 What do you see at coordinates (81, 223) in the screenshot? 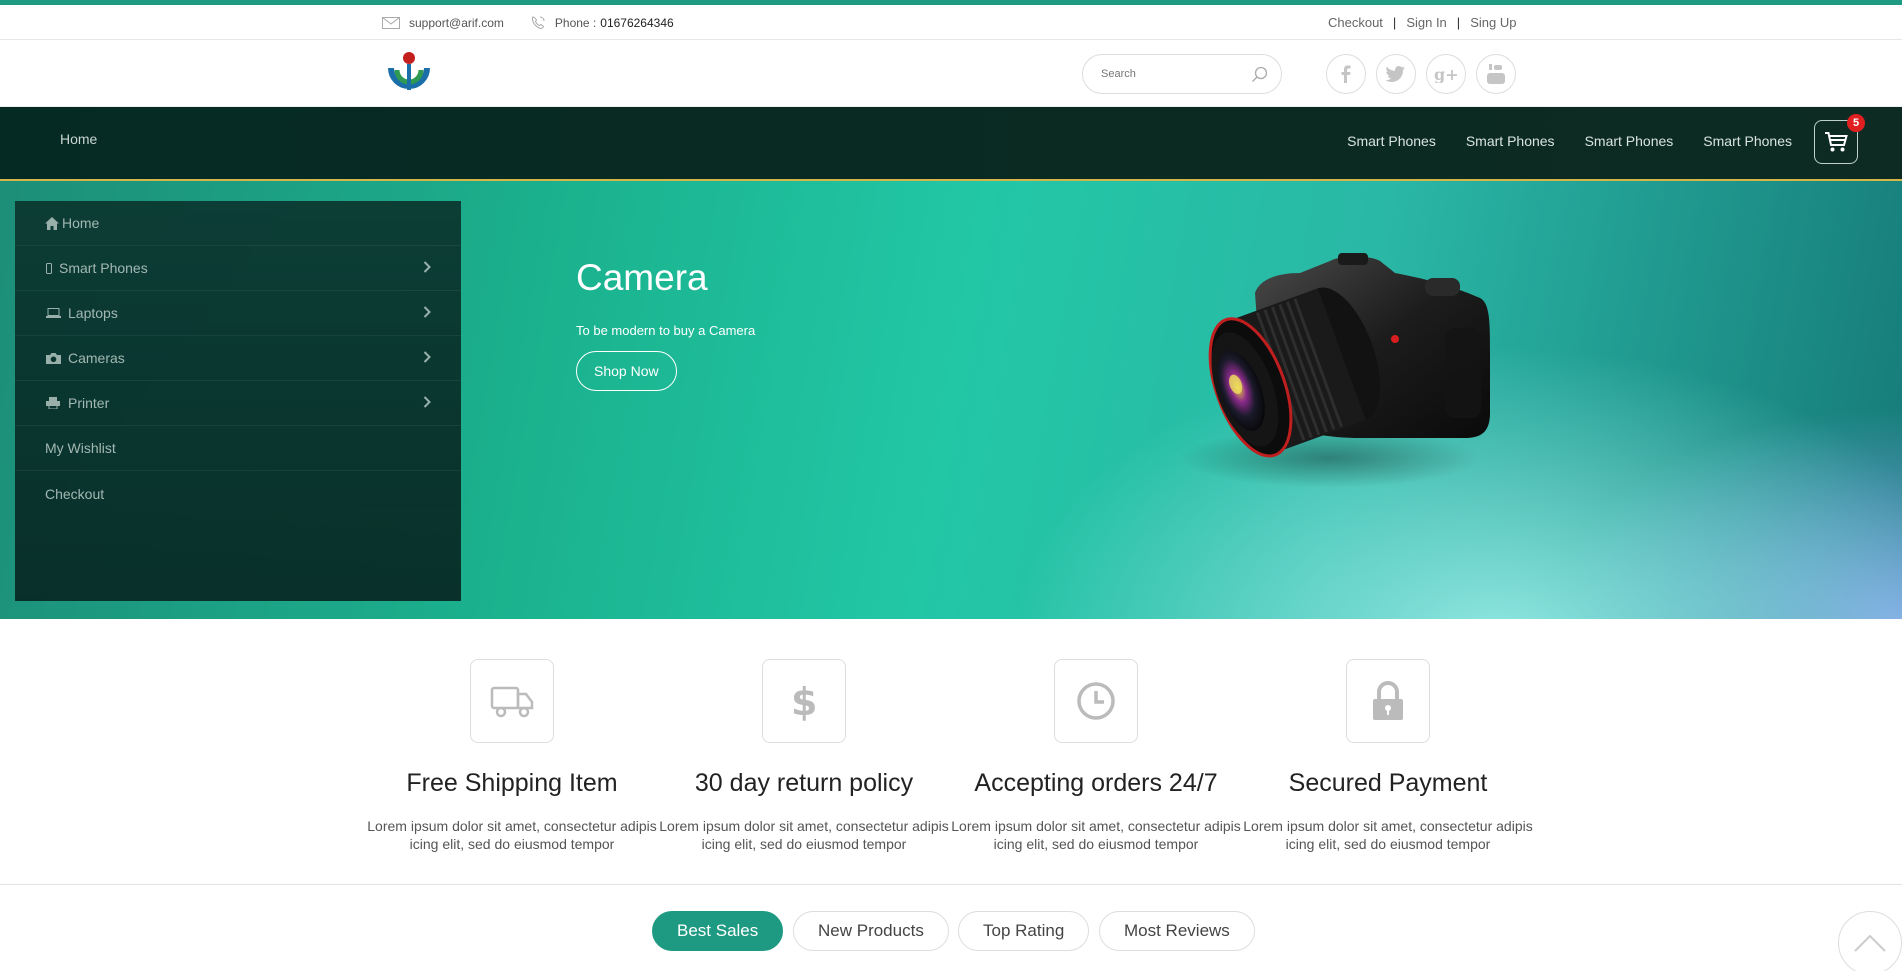
I see `sidebar-item-label: Home` at bounding box center [81, 223].